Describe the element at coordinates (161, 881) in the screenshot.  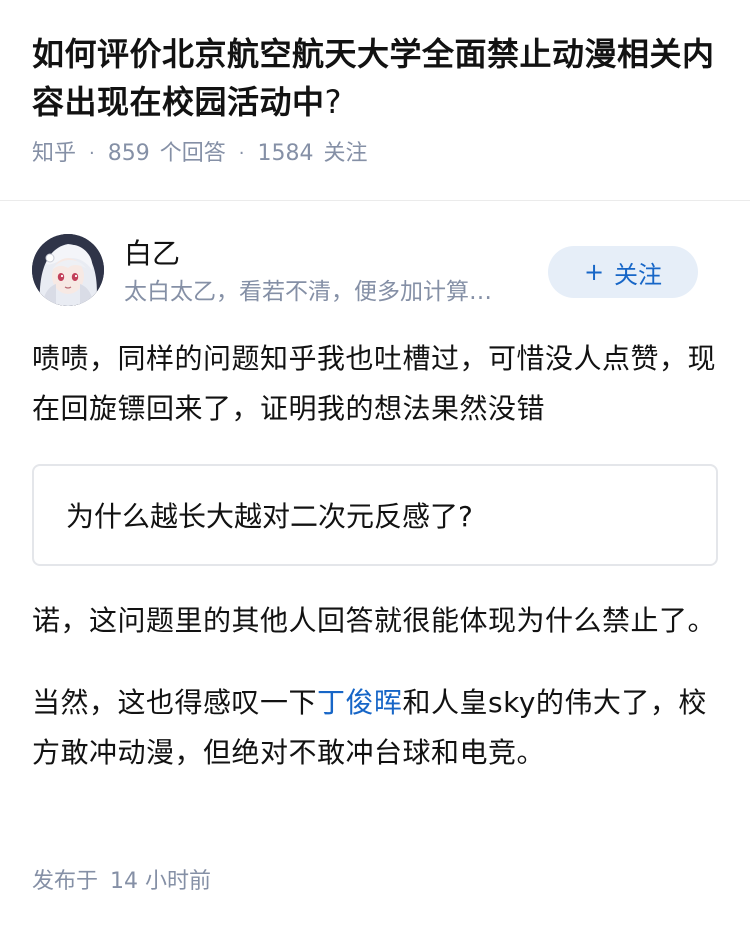
I see `published-time: 14 小时前` at that location.